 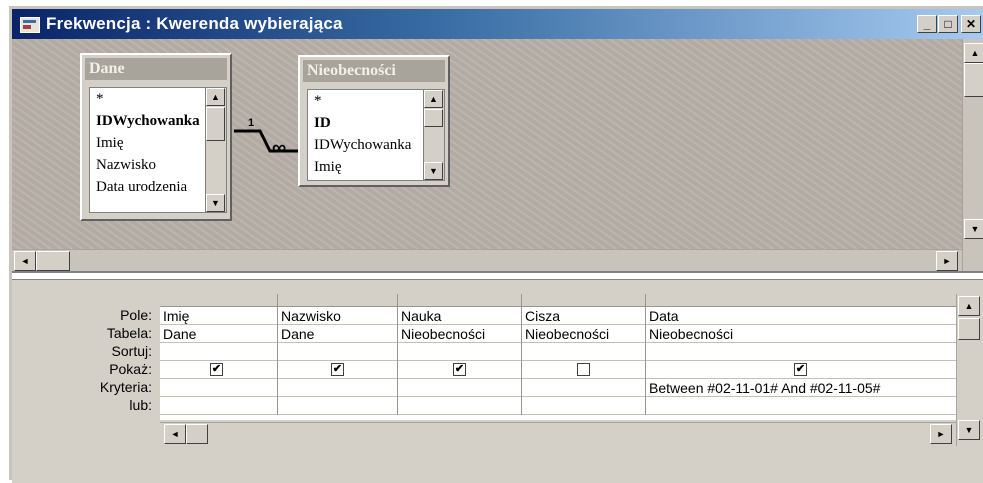 What do you see at coordinates (971, 24) in the screenshot?
I see `close-button: ✕` at bounding box center [971, 24].